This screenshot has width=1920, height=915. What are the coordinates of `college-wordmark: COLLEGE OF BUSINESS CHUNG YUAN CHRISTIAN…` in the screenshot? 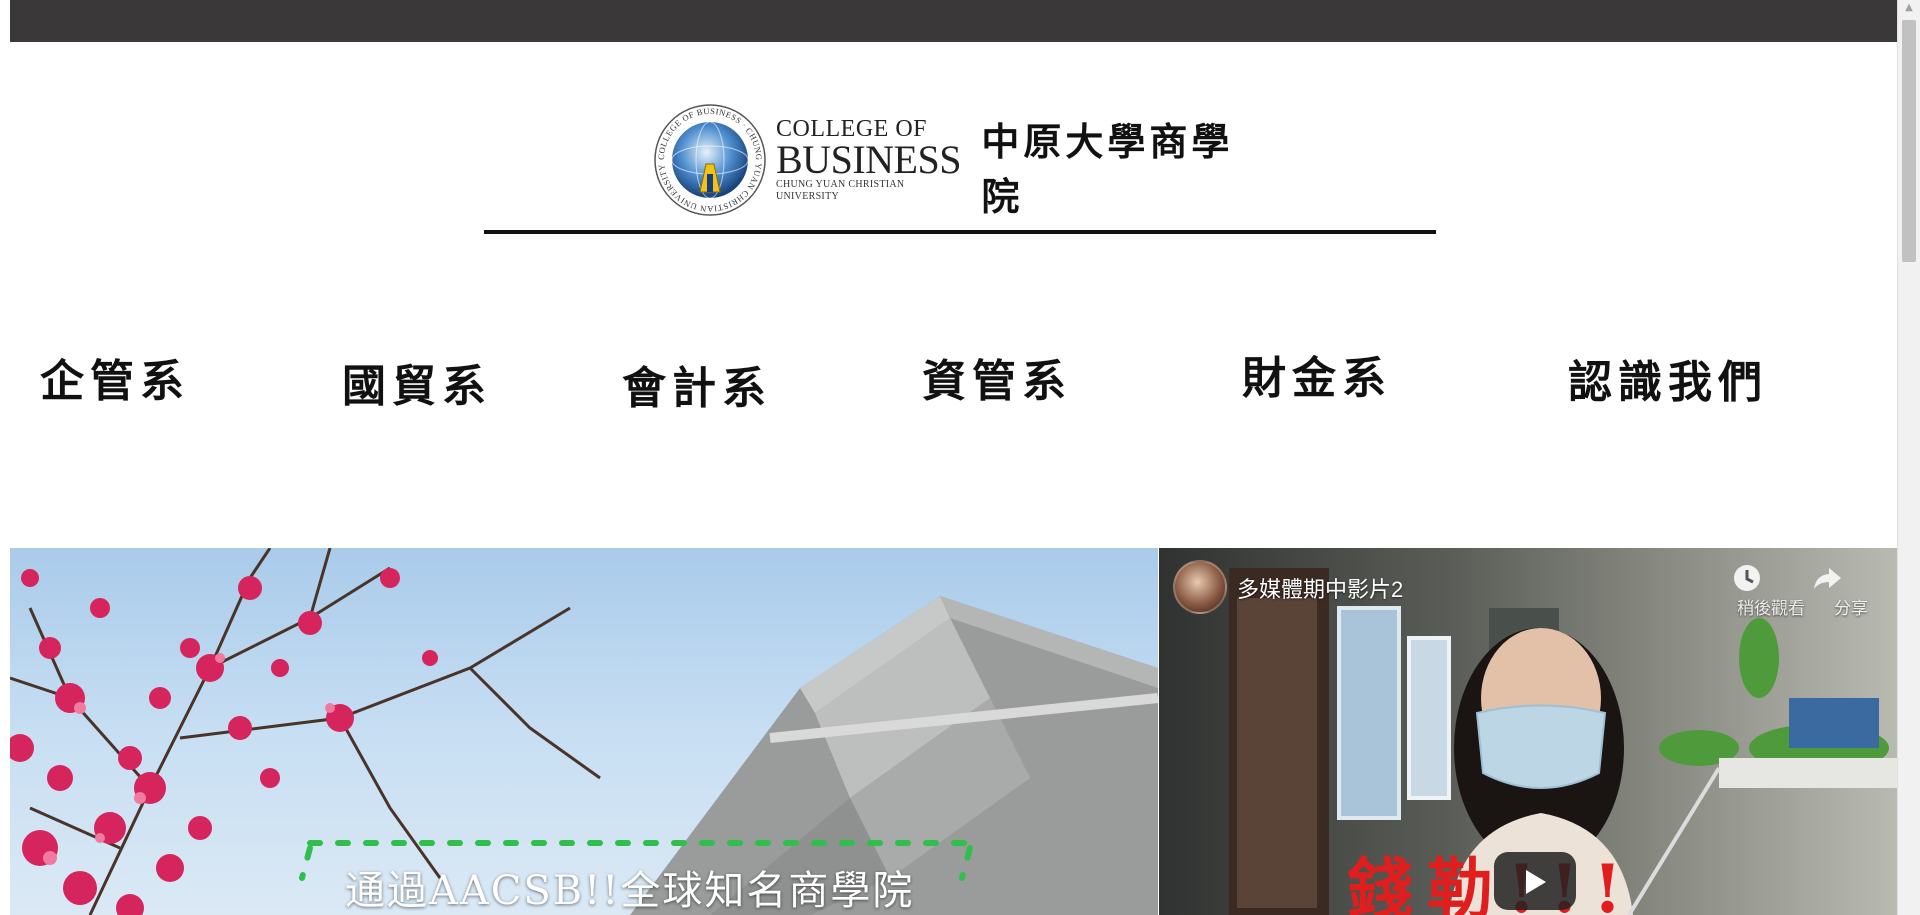 It's located at (872, 160).